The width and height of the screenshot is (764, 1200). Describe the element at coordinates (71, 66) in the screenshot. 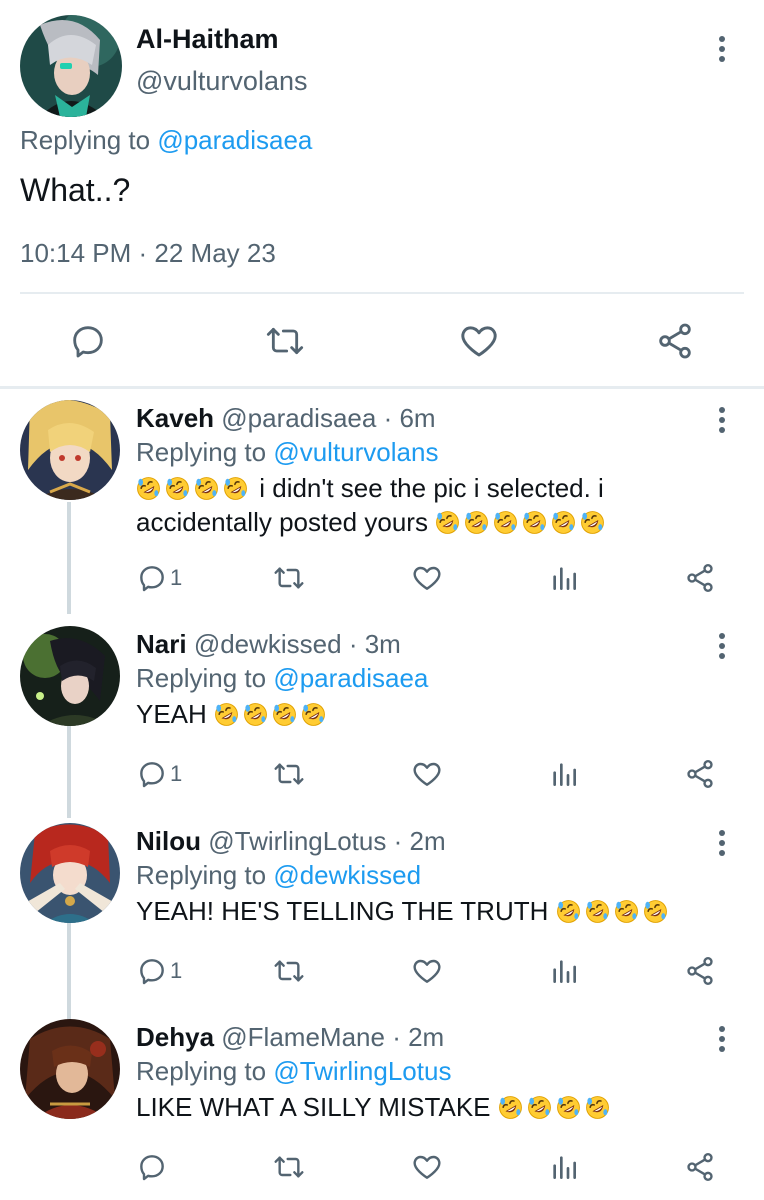

I see `author-avatar` at that location.